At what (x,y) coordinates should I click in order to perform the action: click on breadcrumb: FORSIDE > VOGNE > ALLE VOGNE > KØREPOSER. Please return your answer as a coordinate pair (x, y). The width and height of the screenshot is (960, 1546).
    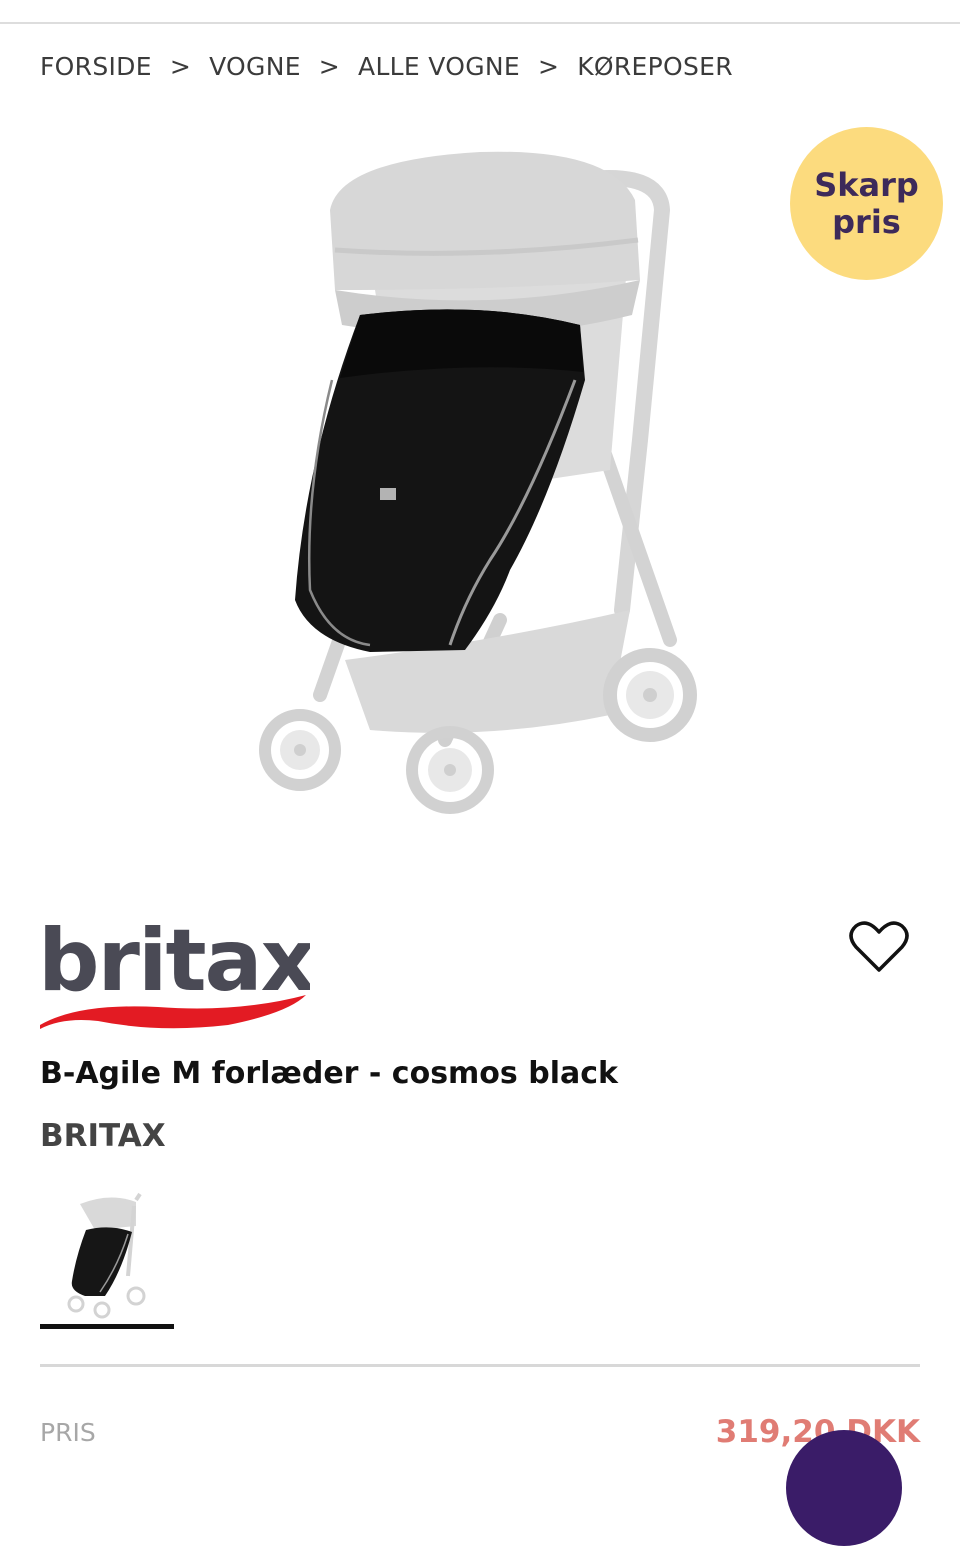
    Looking at the image, I should click on (386, 66).